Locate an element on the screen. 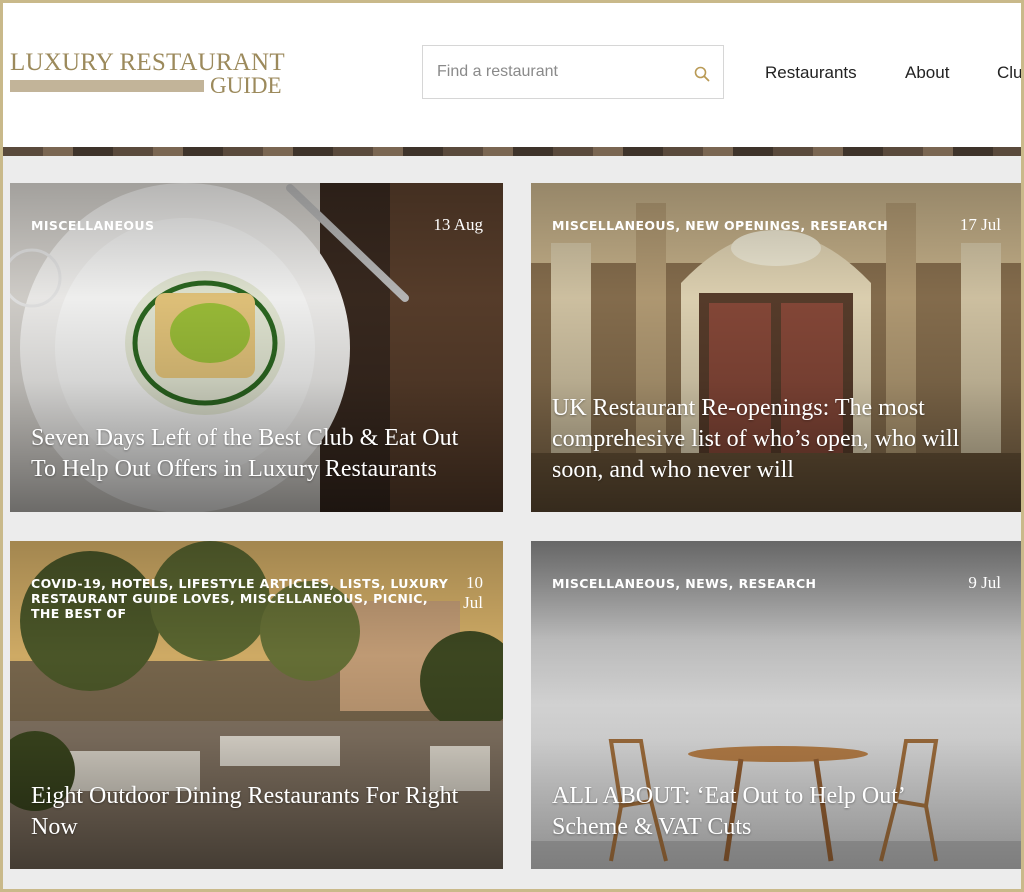 The image size is (1024, 892). article-categories: MISCELLANEOUS, NEWS, RESEARCH is located at coordinates (762, 583).